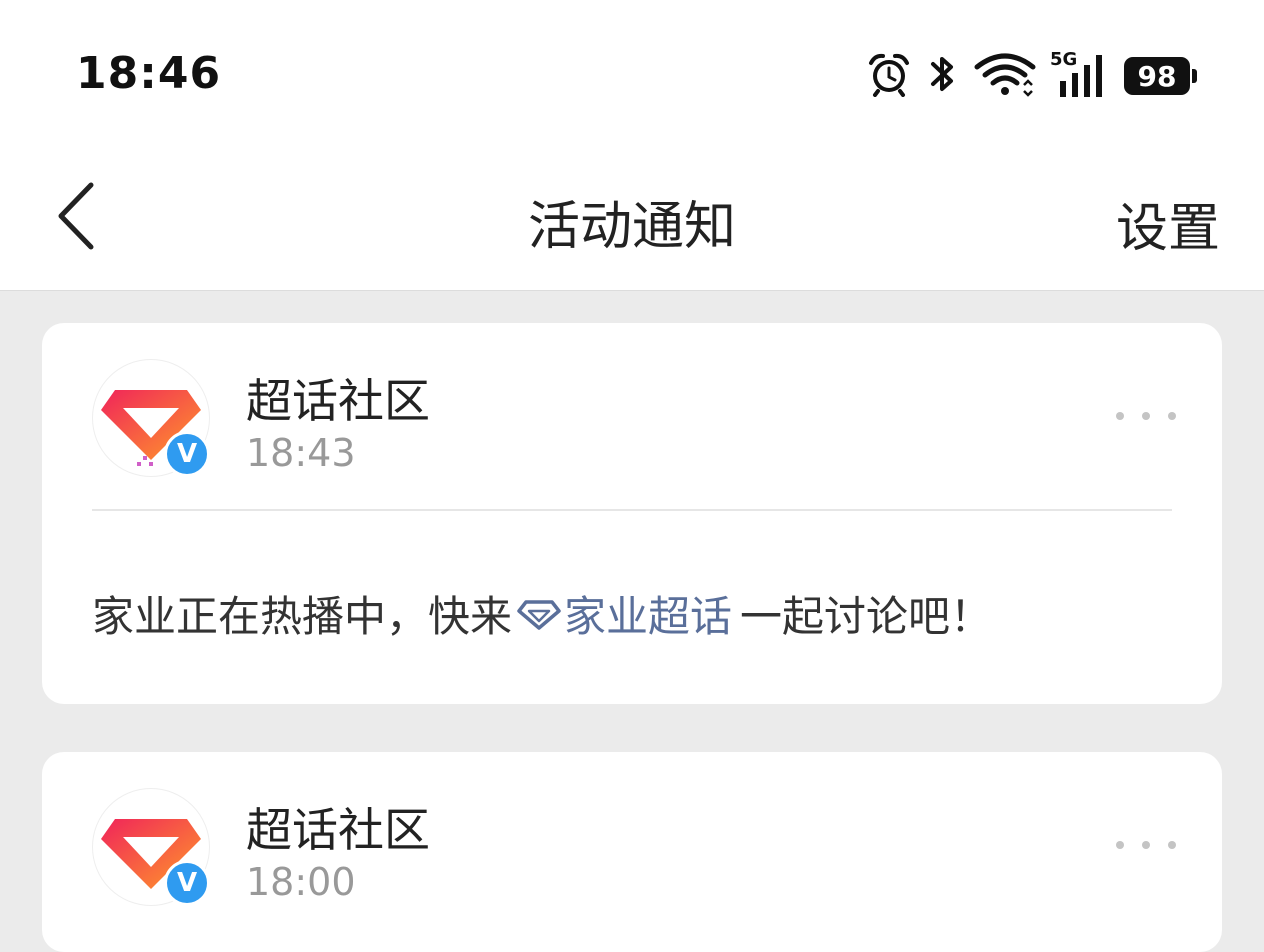 The image size is (1264, 952). I want to click on status-icons: 5G 98, so click(1031, 75).